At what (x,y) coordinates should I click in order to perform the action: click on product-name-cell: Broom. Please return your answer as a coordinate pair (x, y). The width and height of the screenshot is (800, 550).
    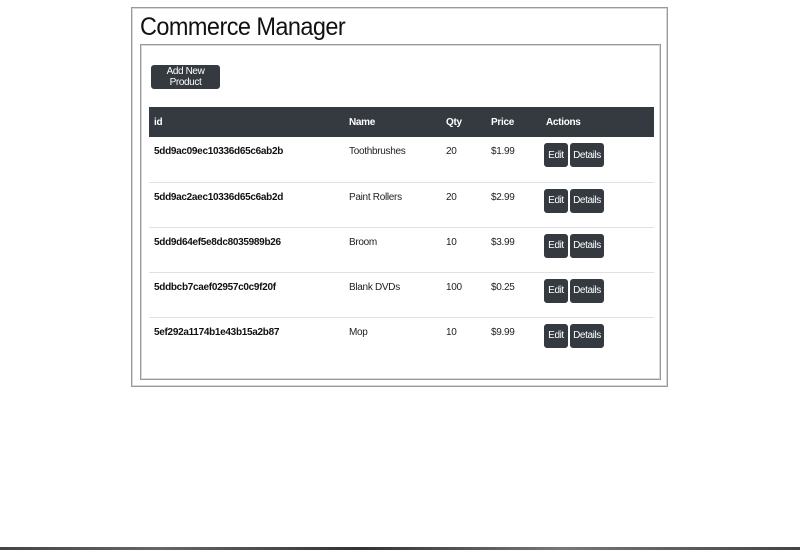
    Looking at the image, I should click on (392, 249).